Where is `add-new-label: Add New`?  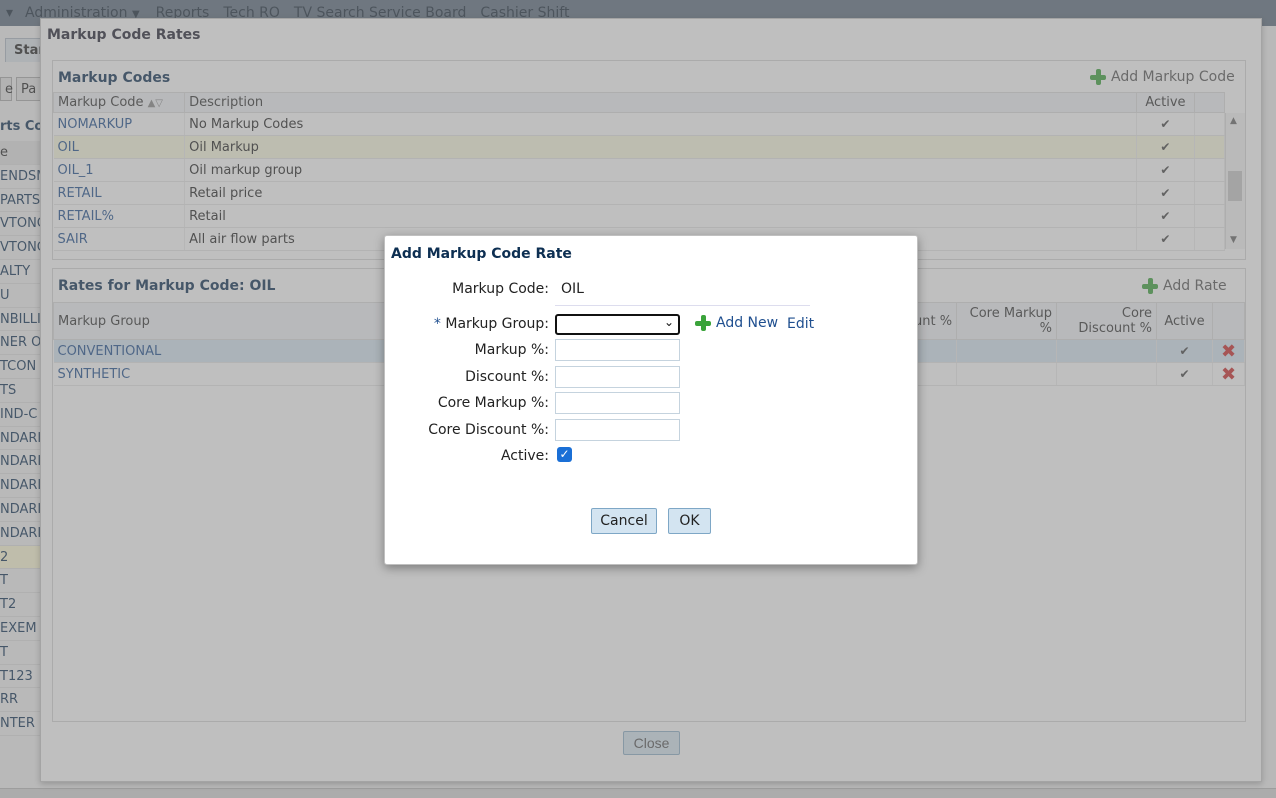 add-new-label: Add New is located at coordinates (747, 323).